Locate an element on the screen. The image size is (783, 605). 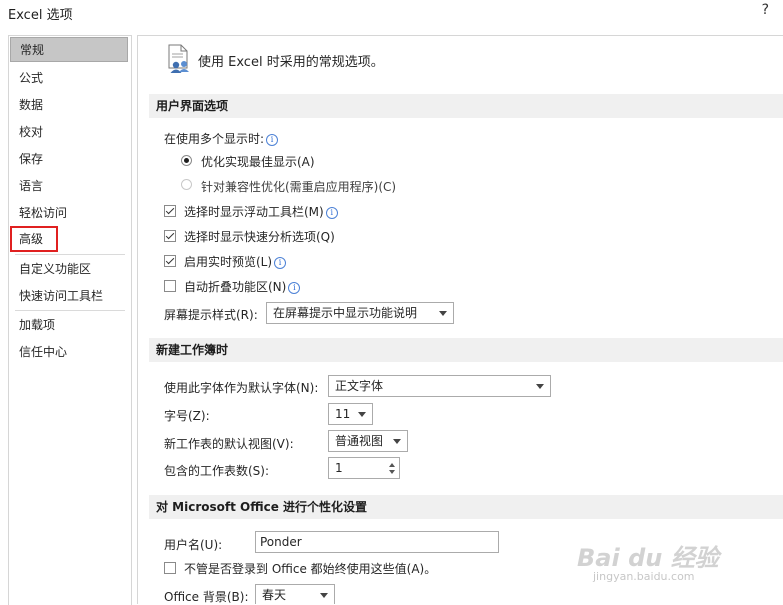
checkbox-collapse-ribbon is located at coordinates (170, 286).